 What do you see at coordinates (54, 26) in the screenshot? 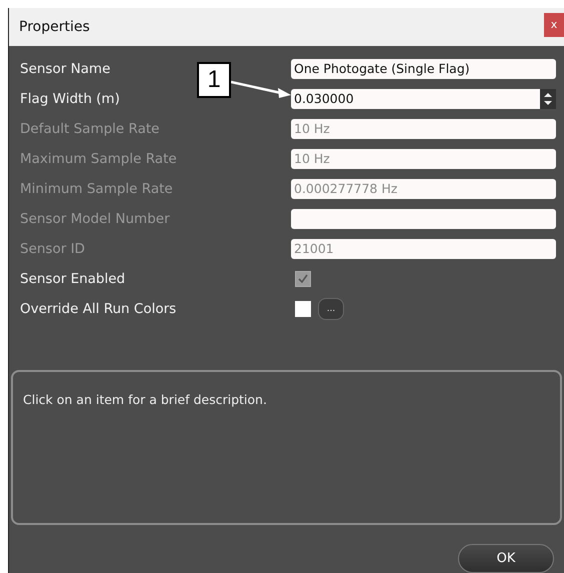
I see `window-title: Properties` at bounding box center [54, 26].